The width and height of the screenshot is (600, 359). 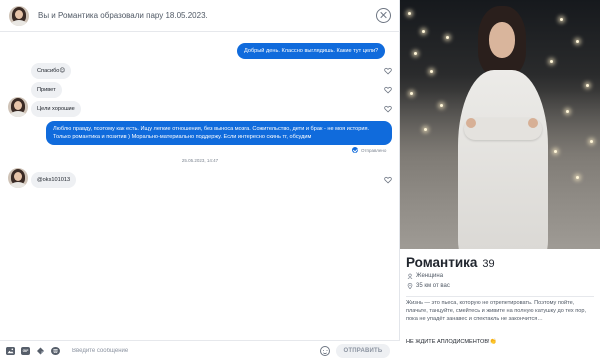 I want to click on message-incoming: Цели хорошие, so click(x=56, y=109).